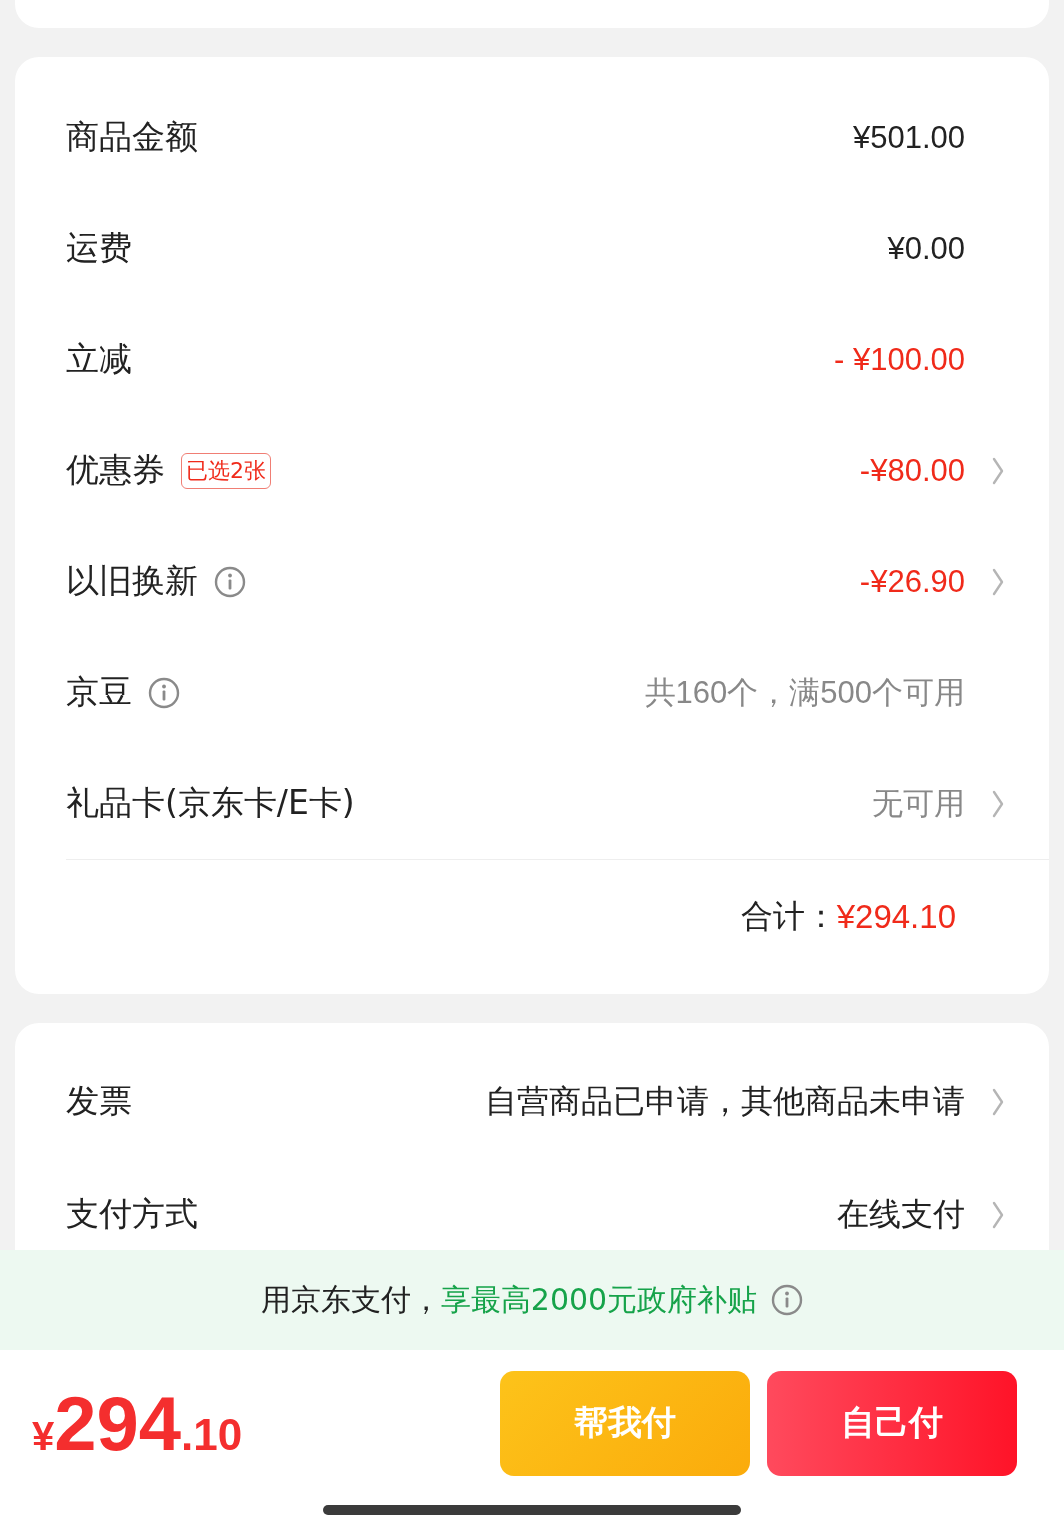 The height and width of the screenshot is (1537, 1064). What do you see at coordinates (132, 1214) in the screenshot?
I see `row-label: 支付方式` at bounding box center [132, 1214].